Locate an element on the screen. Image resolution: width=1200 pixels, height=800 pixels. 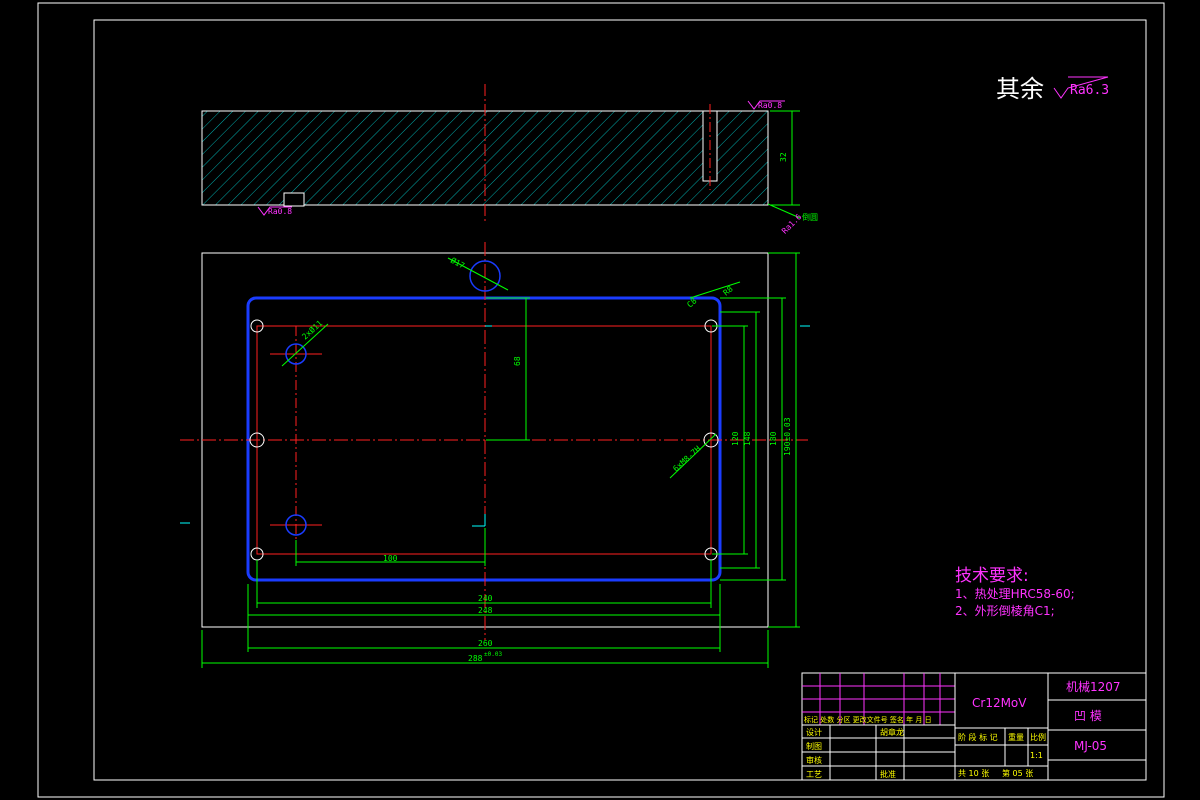
tb-designer: 胡章龙 is located at coordinates (892, 732).